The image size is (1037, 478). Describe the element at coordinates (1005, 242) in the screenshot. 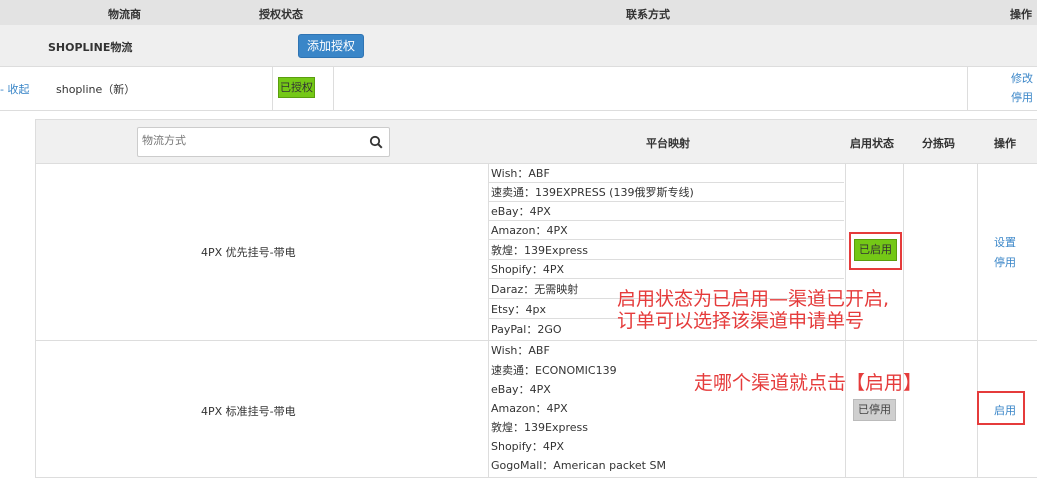

I see `settings-link: 设置` at that location.